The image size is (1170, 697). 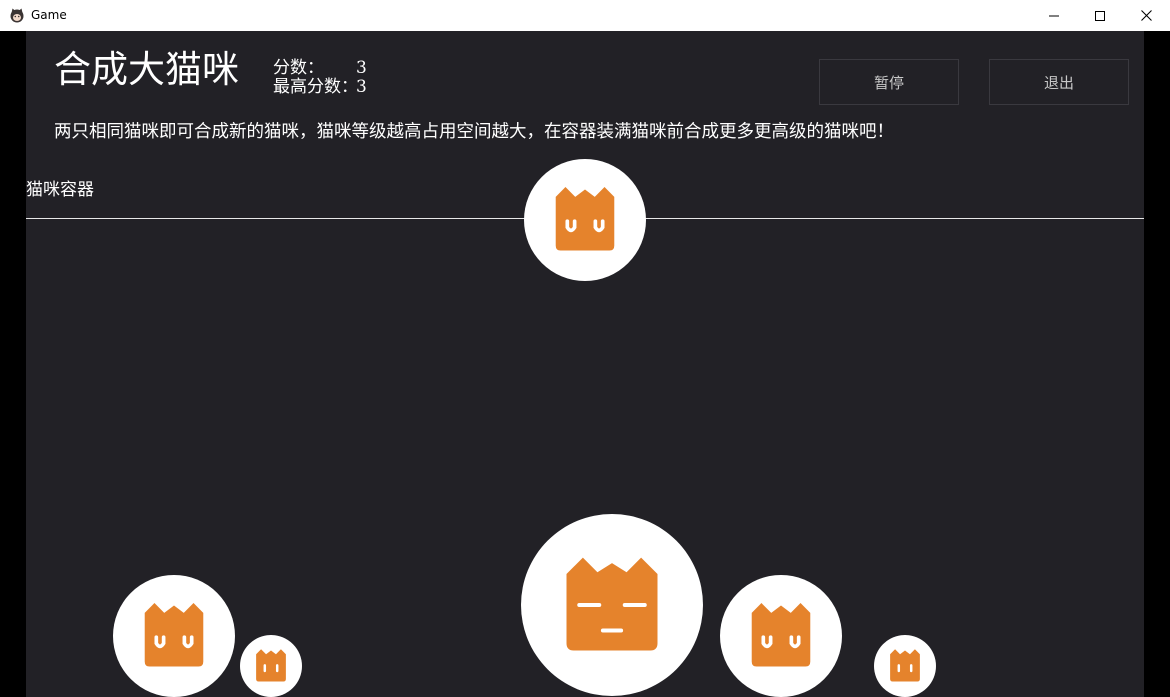 I want to click on cat-sleepy-icon, so click(x=612, y=605).